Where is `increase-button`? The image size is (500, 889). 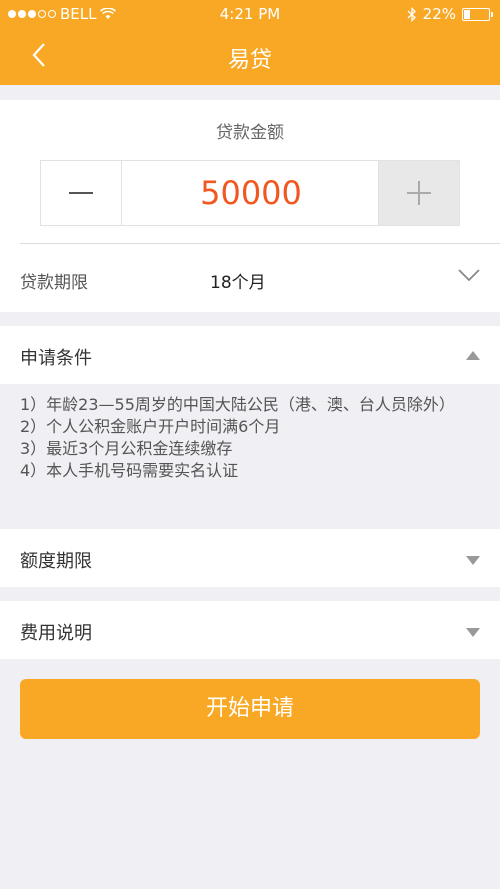
increase-button is located at coordinates (418, 193).